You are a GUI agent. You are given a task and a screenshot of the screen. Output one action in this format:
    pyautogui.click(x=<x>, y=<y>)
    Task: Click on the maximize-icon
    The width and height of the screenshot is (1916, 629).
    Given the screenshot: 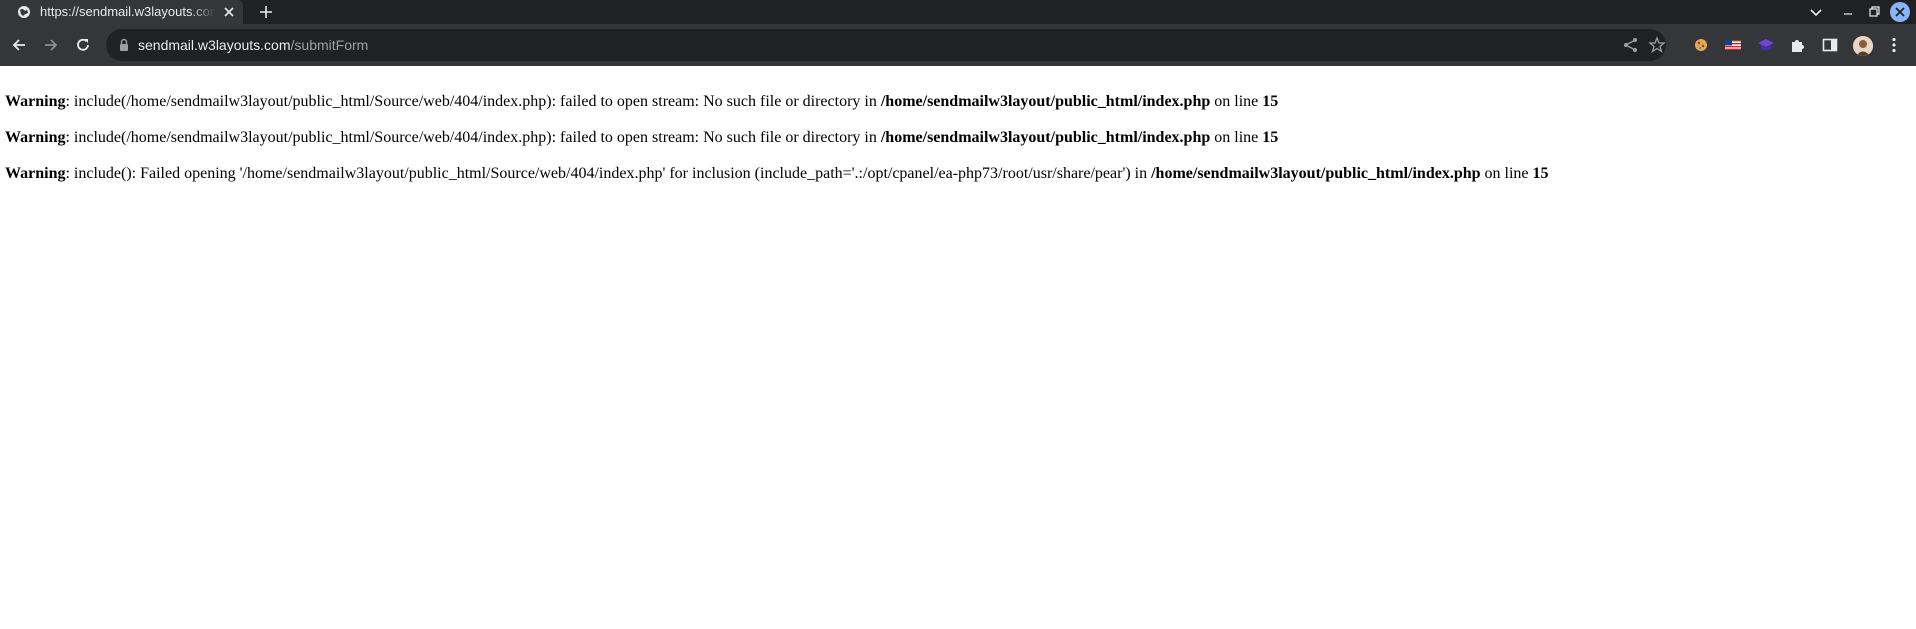 What is the action you would take?
    pyautogui.click(x=1874, y=12)
    